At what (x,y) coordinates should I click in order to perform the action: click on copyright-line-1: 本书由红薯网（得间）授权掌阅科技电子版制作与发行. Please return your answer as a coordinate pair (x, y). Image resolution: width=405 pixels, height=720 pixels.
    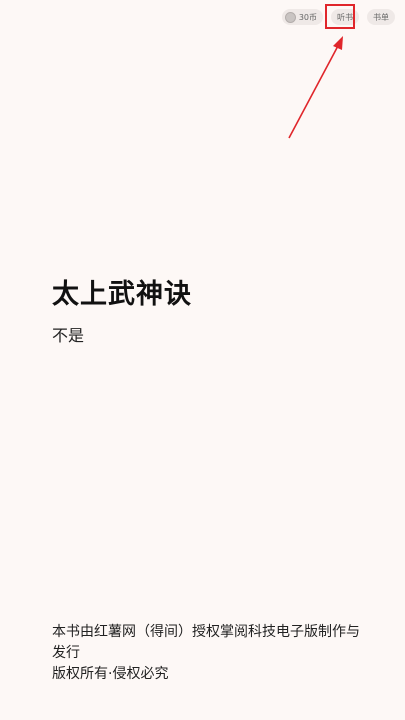
    Looking at the image, I should click on (206, 642).